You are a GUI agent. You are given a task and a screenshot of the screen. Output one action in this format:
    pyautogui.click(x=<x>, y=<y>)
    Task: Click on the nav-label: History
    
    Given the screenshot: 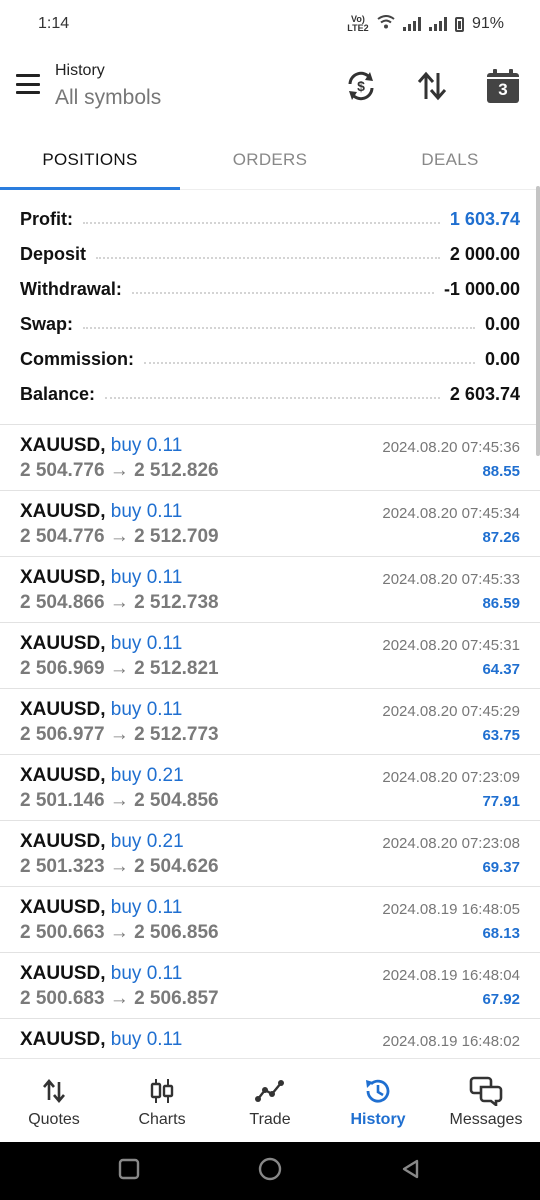 What is the action you would take?
    pyautogui.click(x=378, y=1119)
    